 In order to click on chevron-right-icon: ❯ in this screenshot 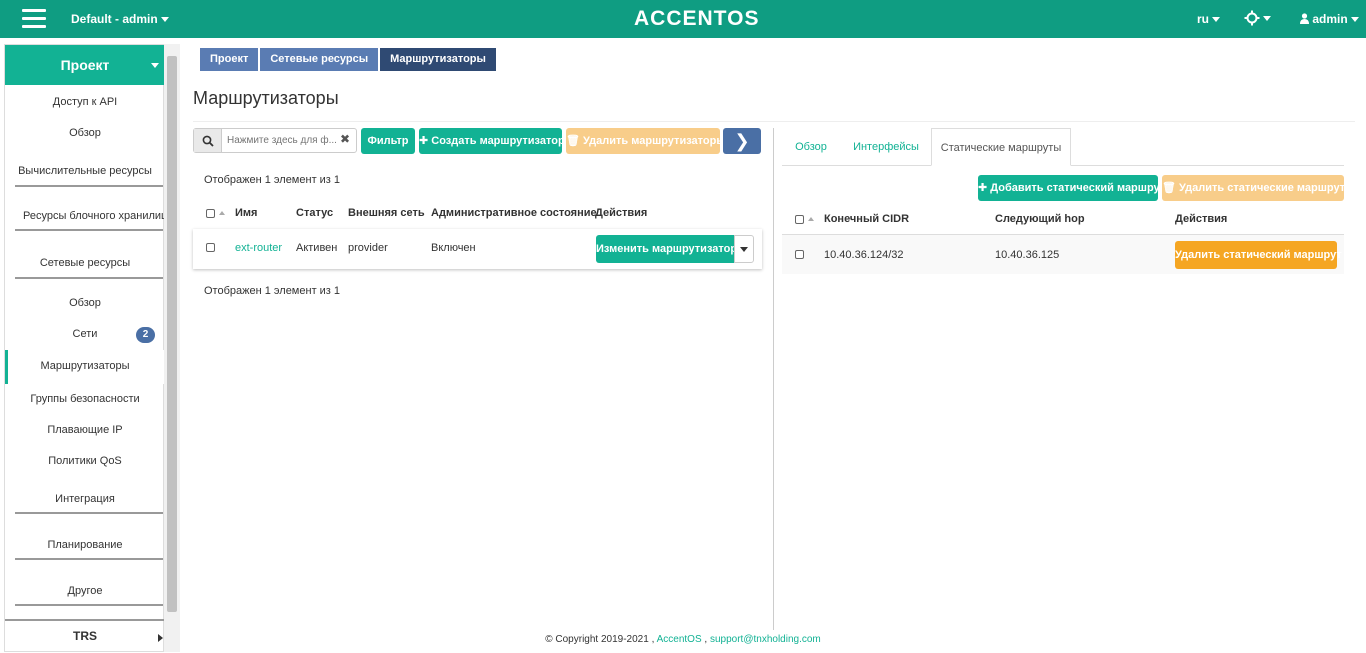, I will do `click(742, 141)`.